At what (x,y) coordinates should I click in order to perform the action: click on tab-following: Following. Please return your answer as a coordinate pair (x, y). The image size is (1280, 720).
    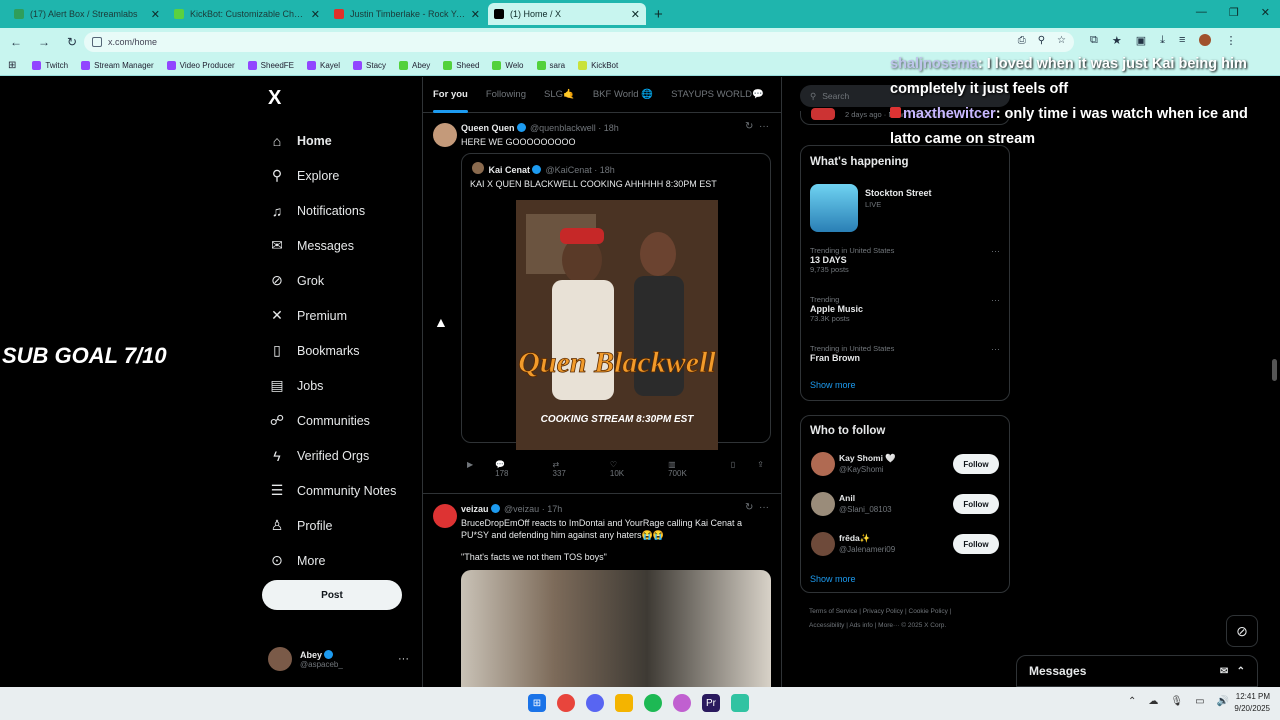
    Looking at the image, I should click on (506, 95).